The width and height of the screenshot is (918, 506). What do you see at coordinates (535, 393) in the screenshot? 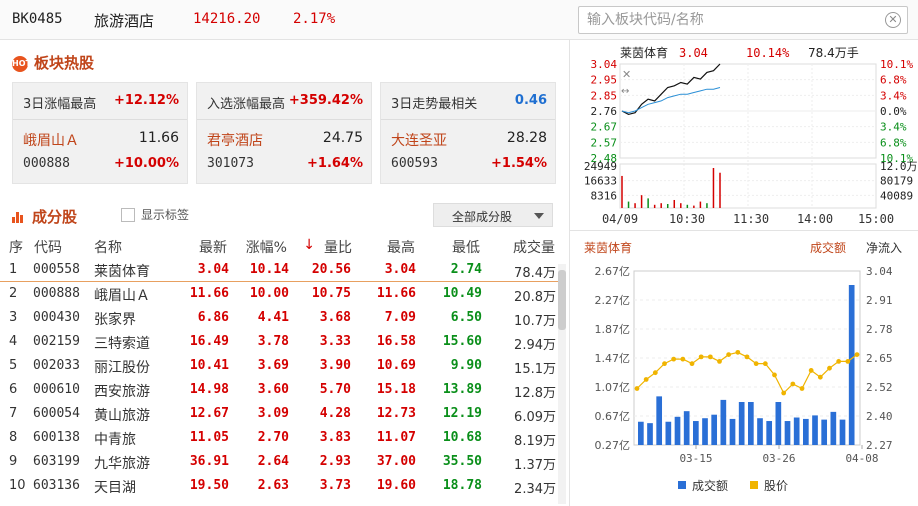
I see `row-vol: 12.8万` at bounding box center [535, 393].